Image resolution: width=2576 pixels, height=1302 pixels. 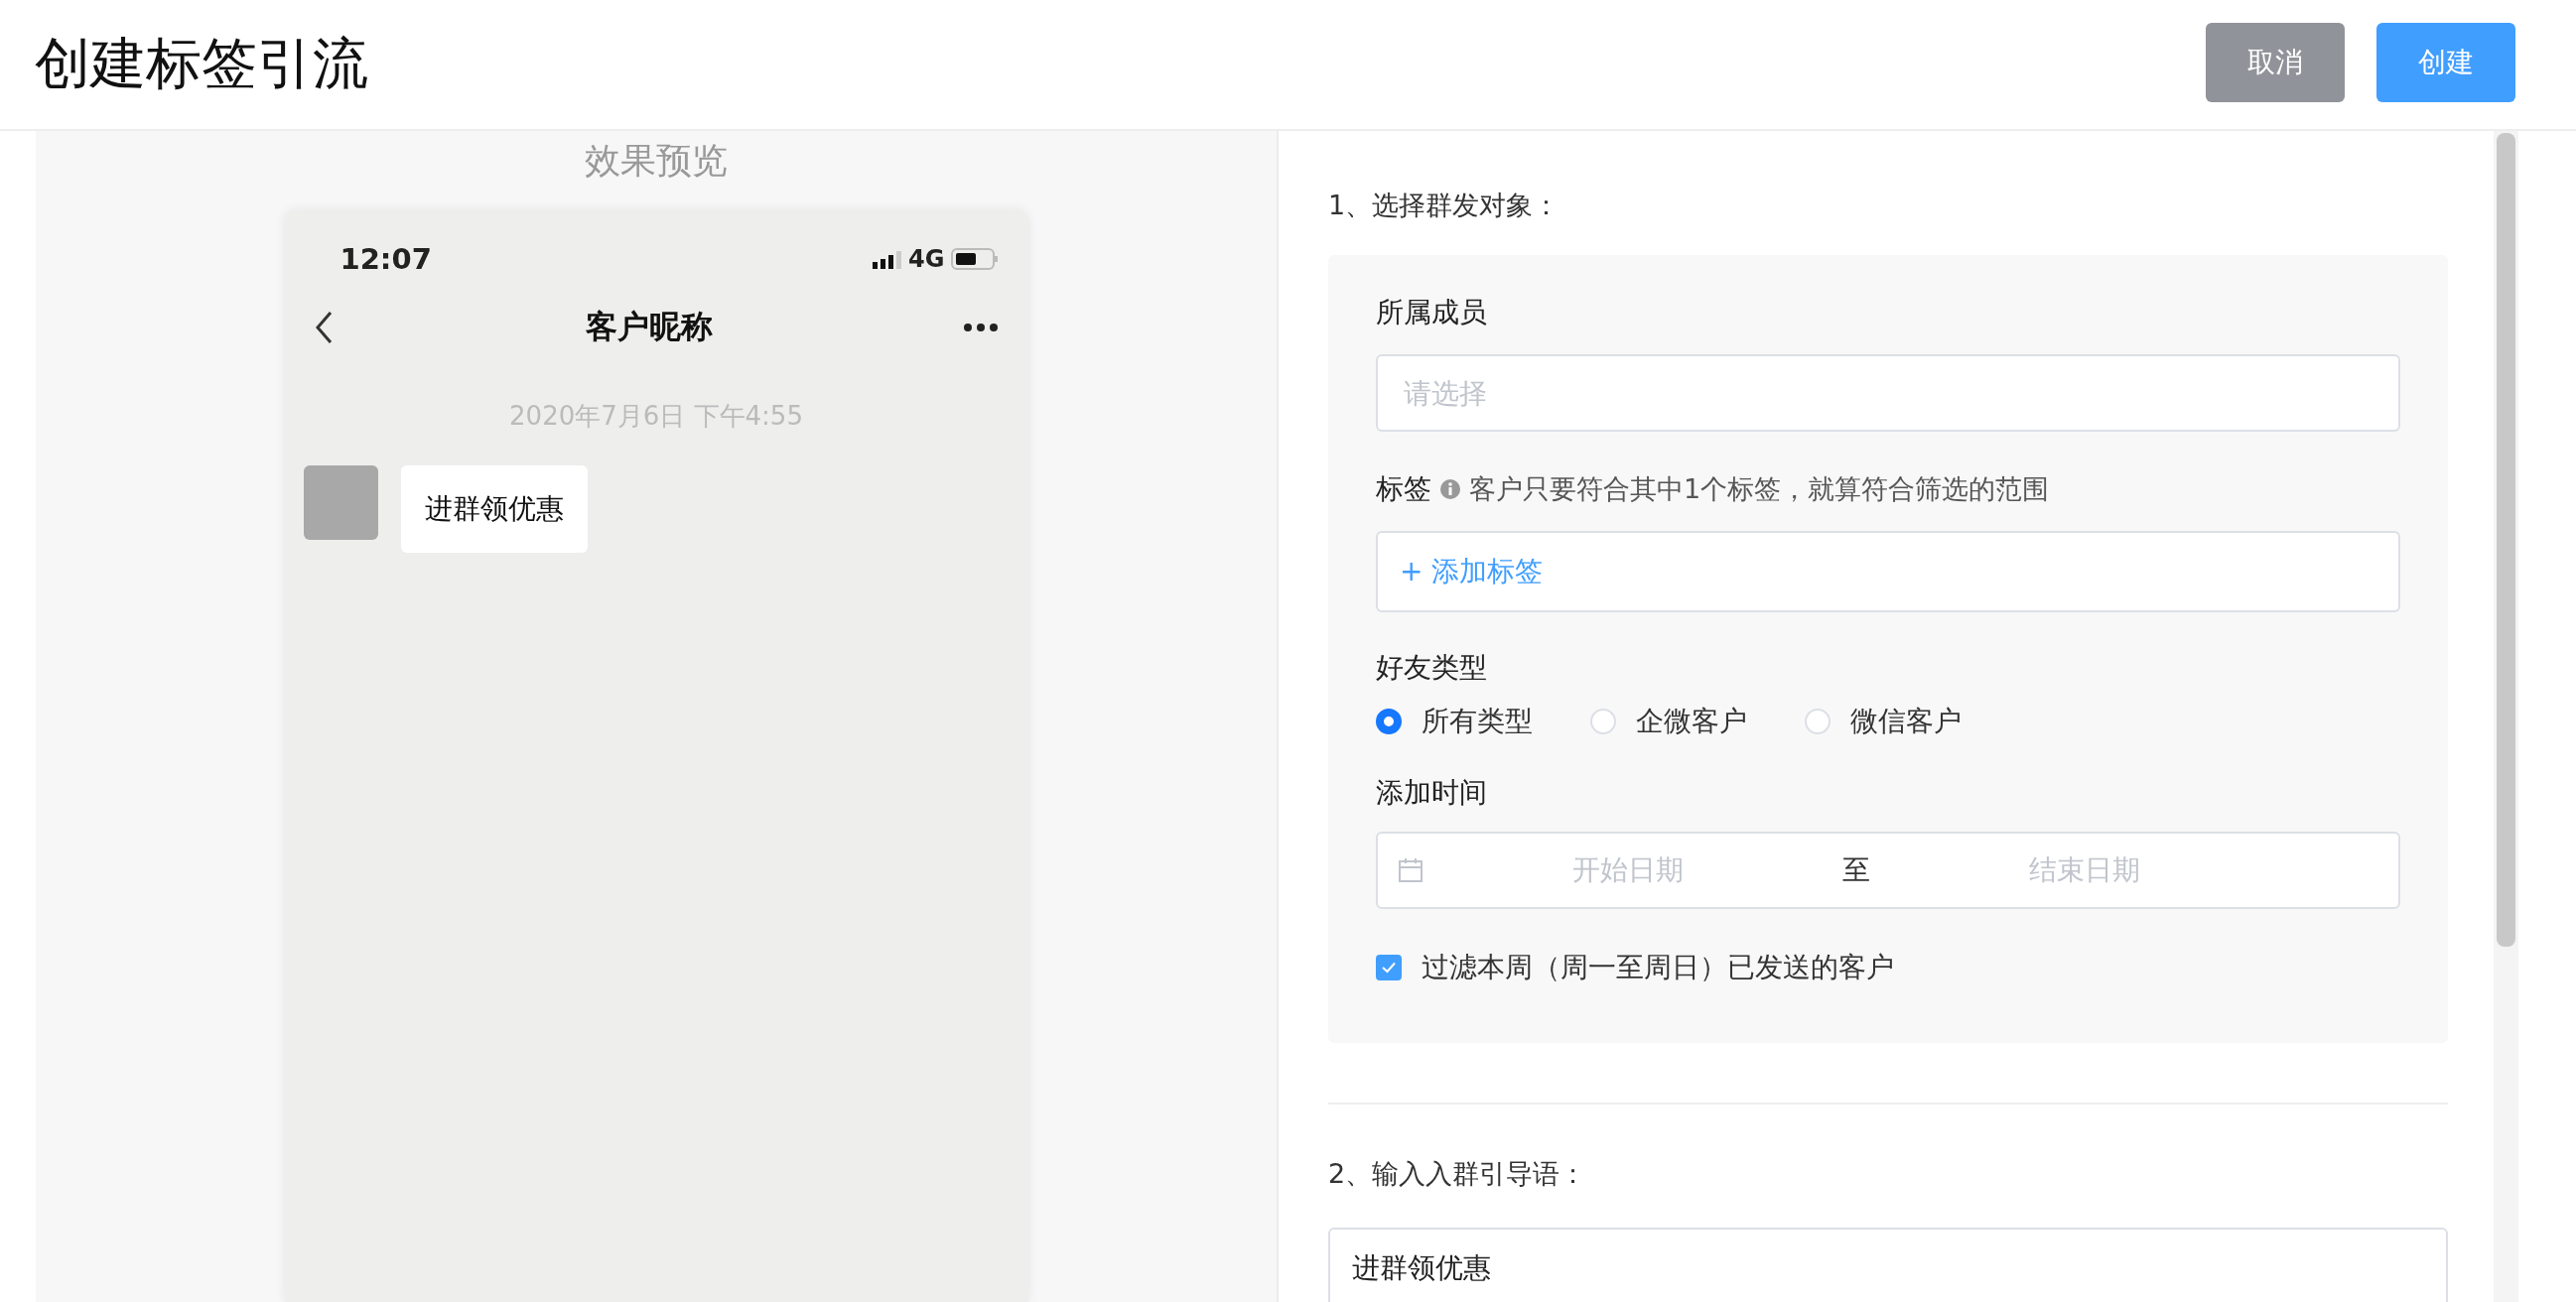 What do you see at coordinates (1888, 870) in the screenshot?
I see `date-range-field: 开始日期 至 结束日期` at bounding box center [1888, 870].